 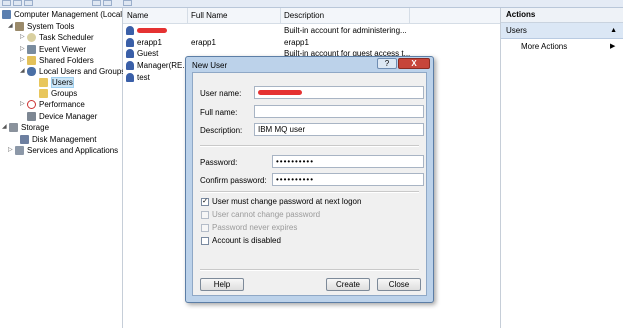 What do you see at coordinates (414, 63) in the screenshot?
I see `close-title-button: X` at bounding box center [414, 63].